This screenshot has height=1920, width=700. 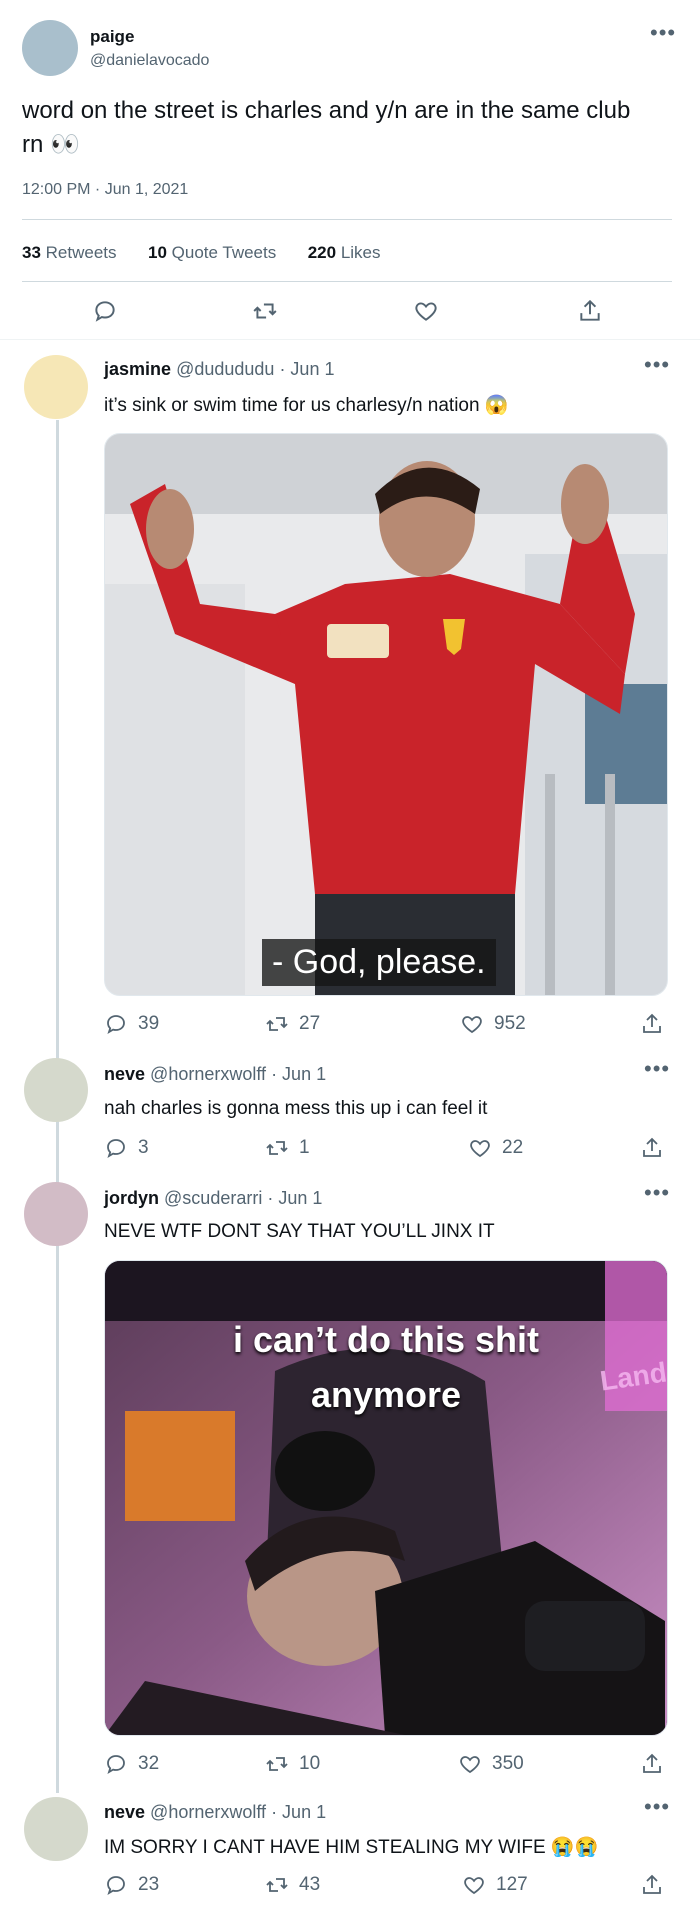 I want to click on reply-header: jasmine @dudududu · Jun 1, so click(x=219, y=369).